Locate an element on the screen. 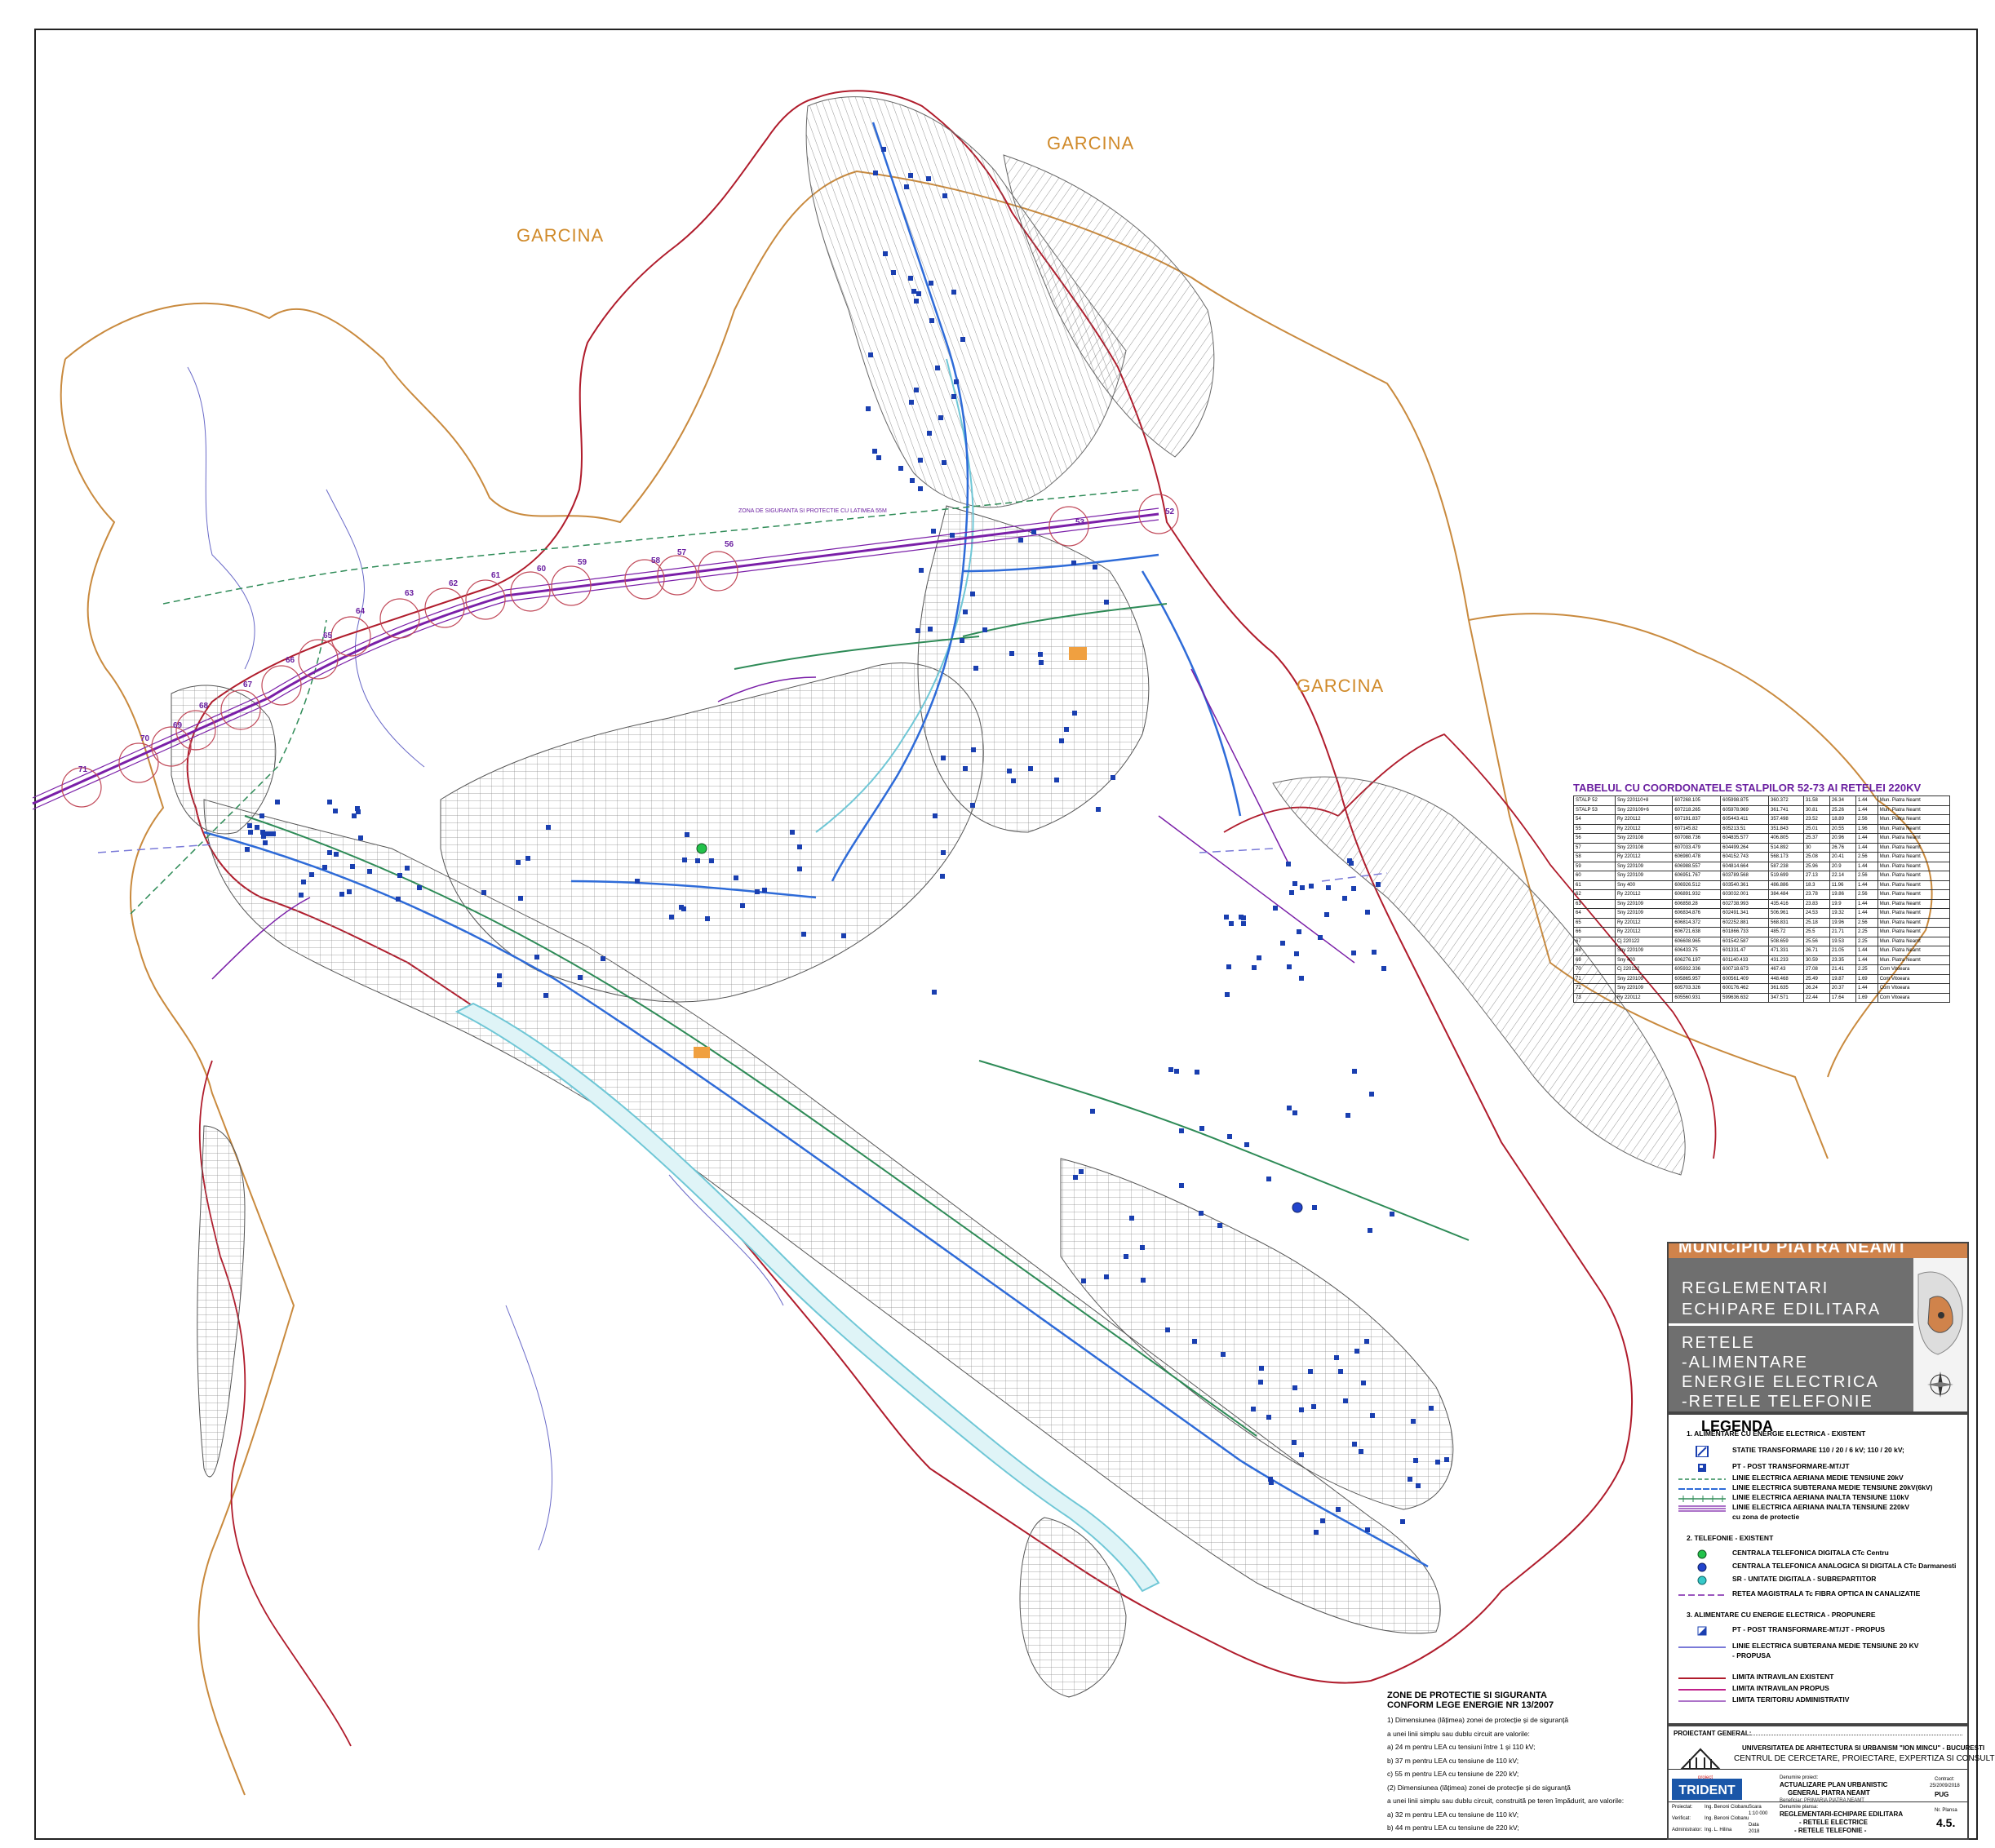 Image resolution: width=1995 pixels, height=1848 pixels. table-cell: 467.43 is located at coordinates (1786, 969).